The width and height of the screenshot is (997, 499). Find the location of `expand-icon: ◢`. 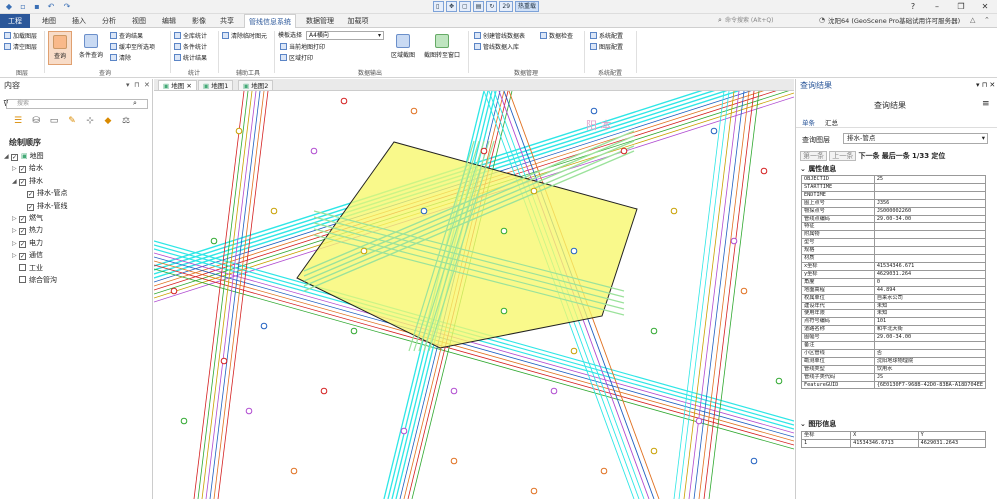

expand-icon: ◢ is located at coordinates (7, 157).